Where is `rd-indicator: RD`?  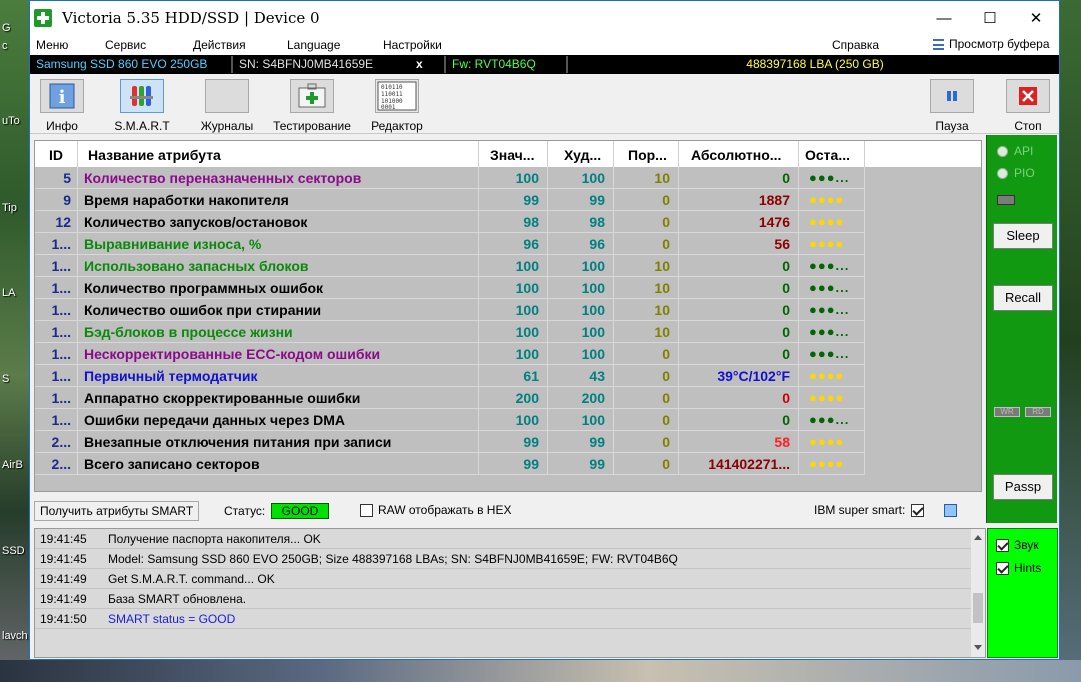 rd-indicator: RD is located at coordinates (1038, 412).